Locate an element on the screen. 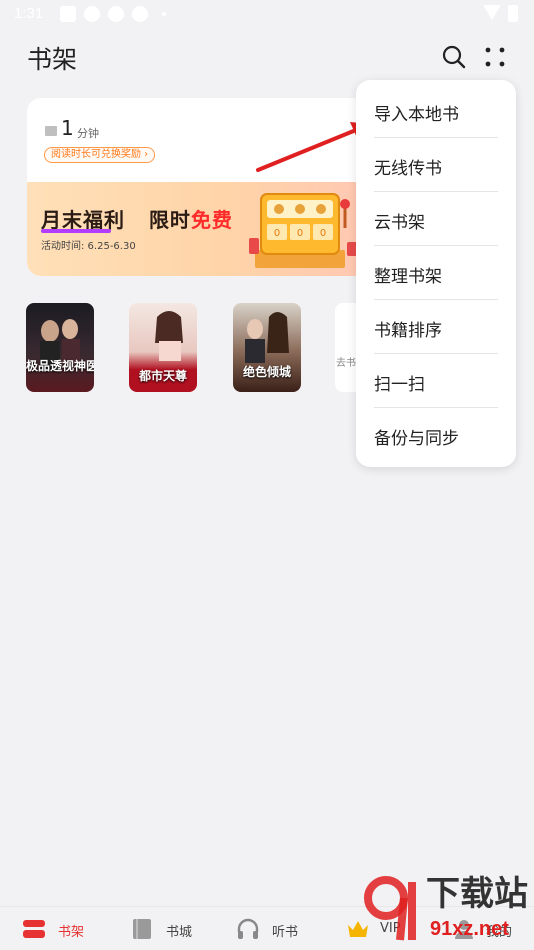 This screenshot has width=534, height=950. promo-date: 活动时间: 6.25-6.30 is located at coordinates (88, 246).